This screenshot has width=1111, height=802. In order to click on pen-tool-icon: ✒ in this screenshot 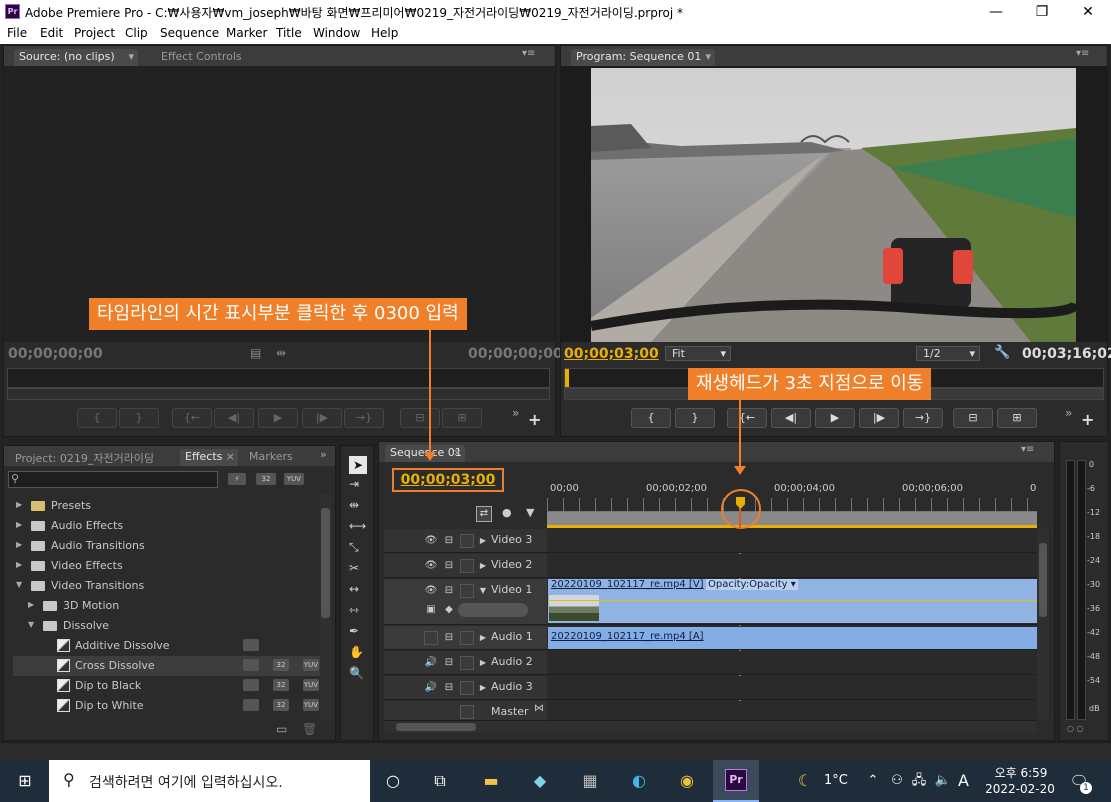, I will do `click(354, 631)`.